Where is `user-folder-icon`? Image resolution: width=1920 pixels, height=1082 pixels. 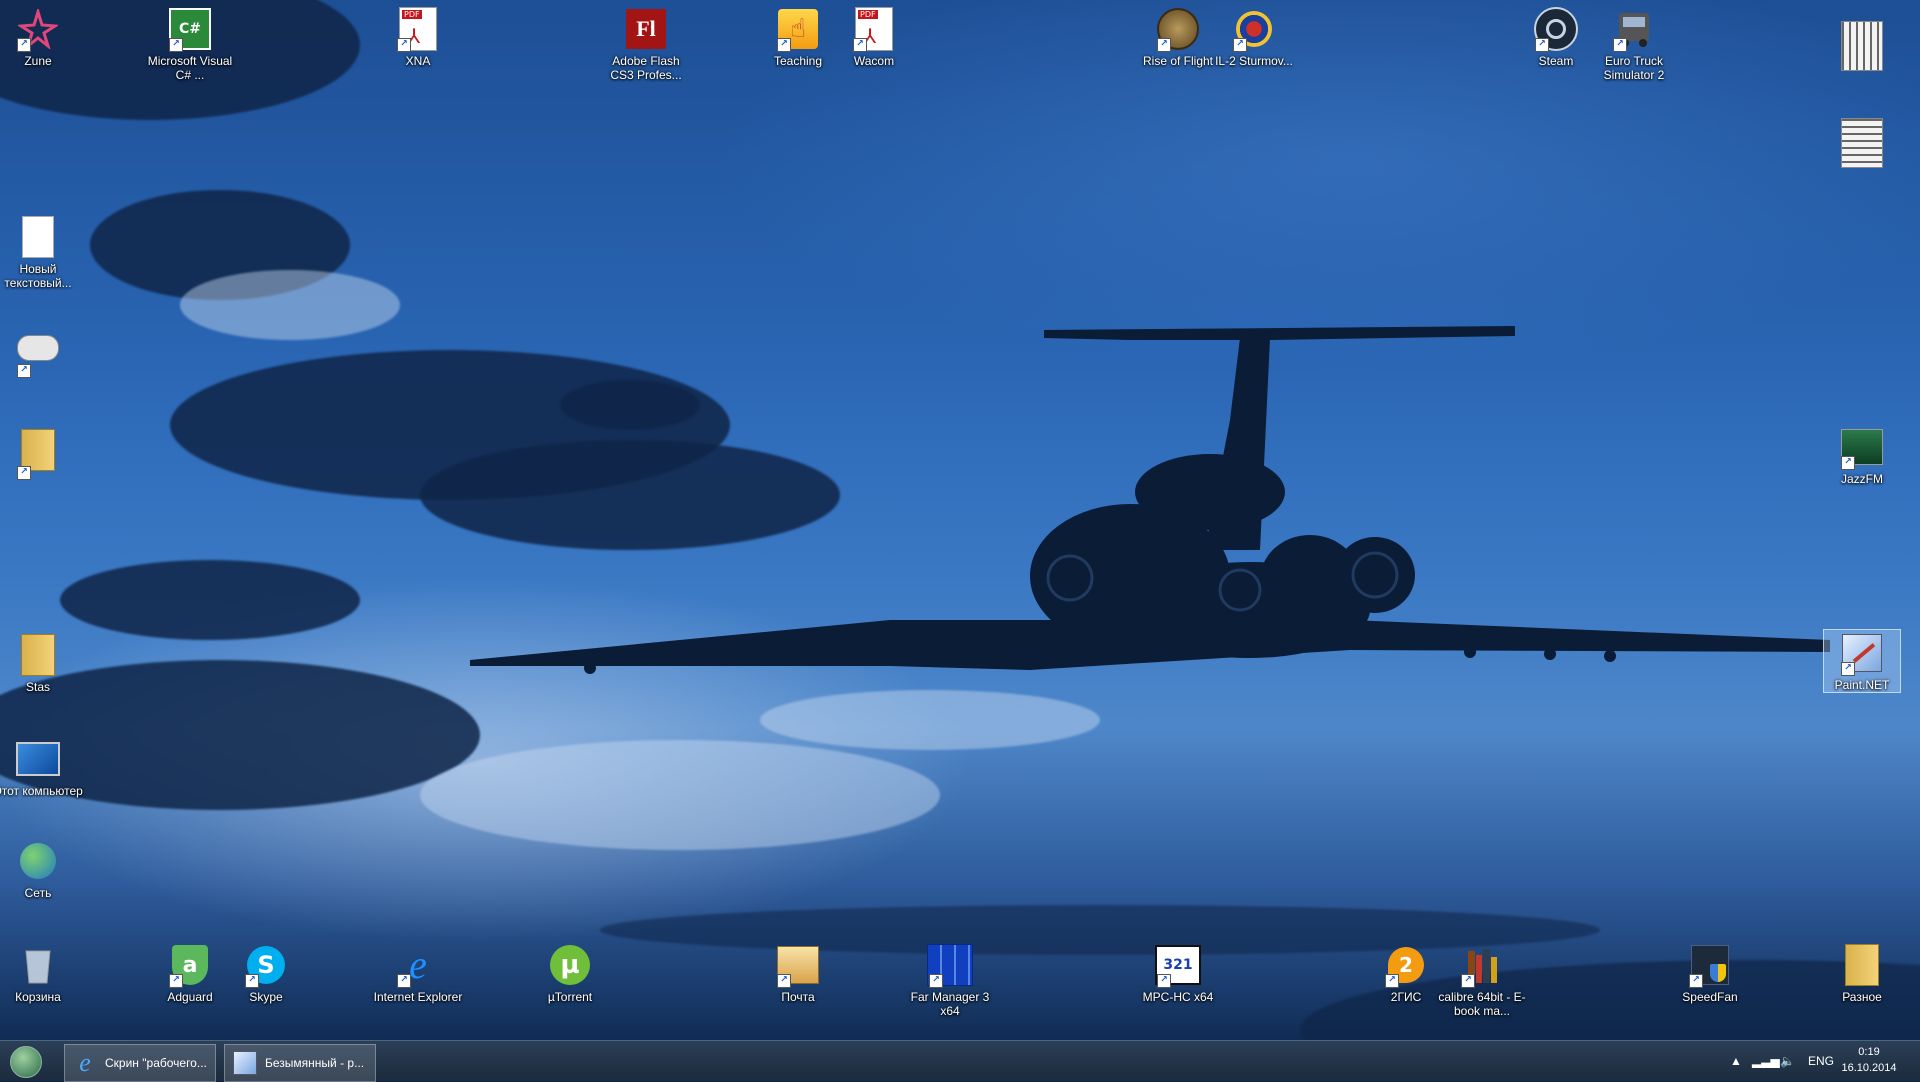 user-folder-icon is located at coordinates (38, 655).